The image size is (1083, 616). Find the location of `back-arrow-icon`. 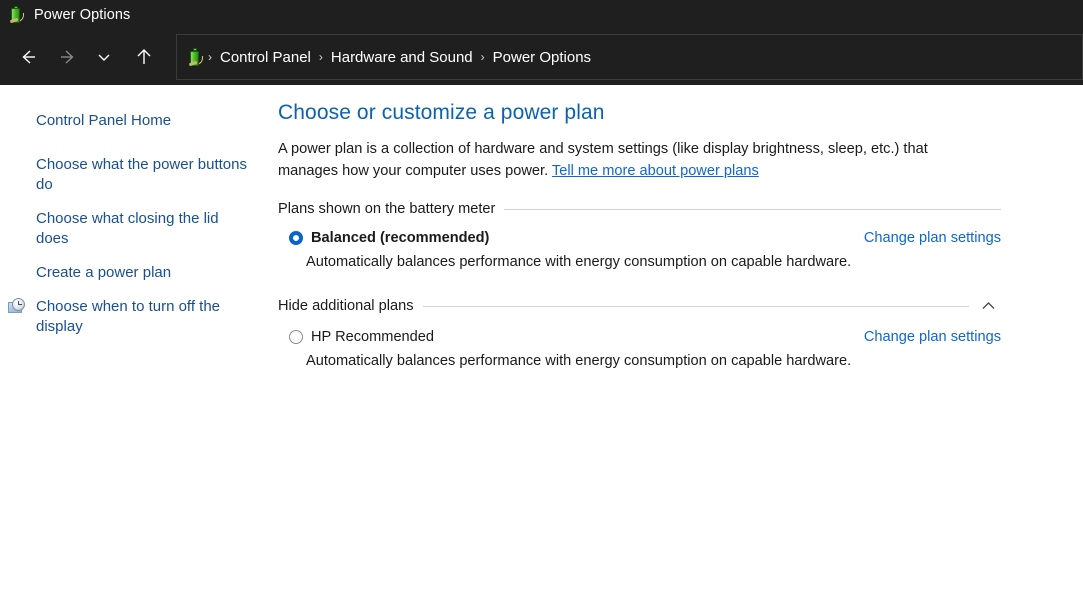

back-arrow-icon is located at coordinates (28, 57).